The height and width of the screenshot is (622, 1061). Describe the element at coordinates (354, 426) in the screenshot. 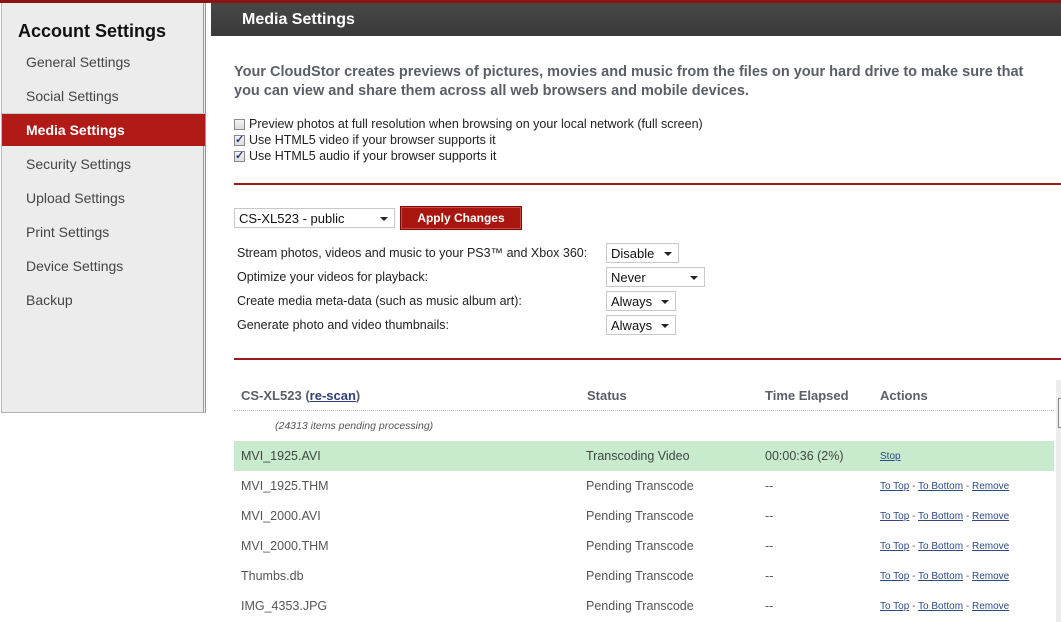

I see `pending-note: (24313 items pending processing)` at that location.